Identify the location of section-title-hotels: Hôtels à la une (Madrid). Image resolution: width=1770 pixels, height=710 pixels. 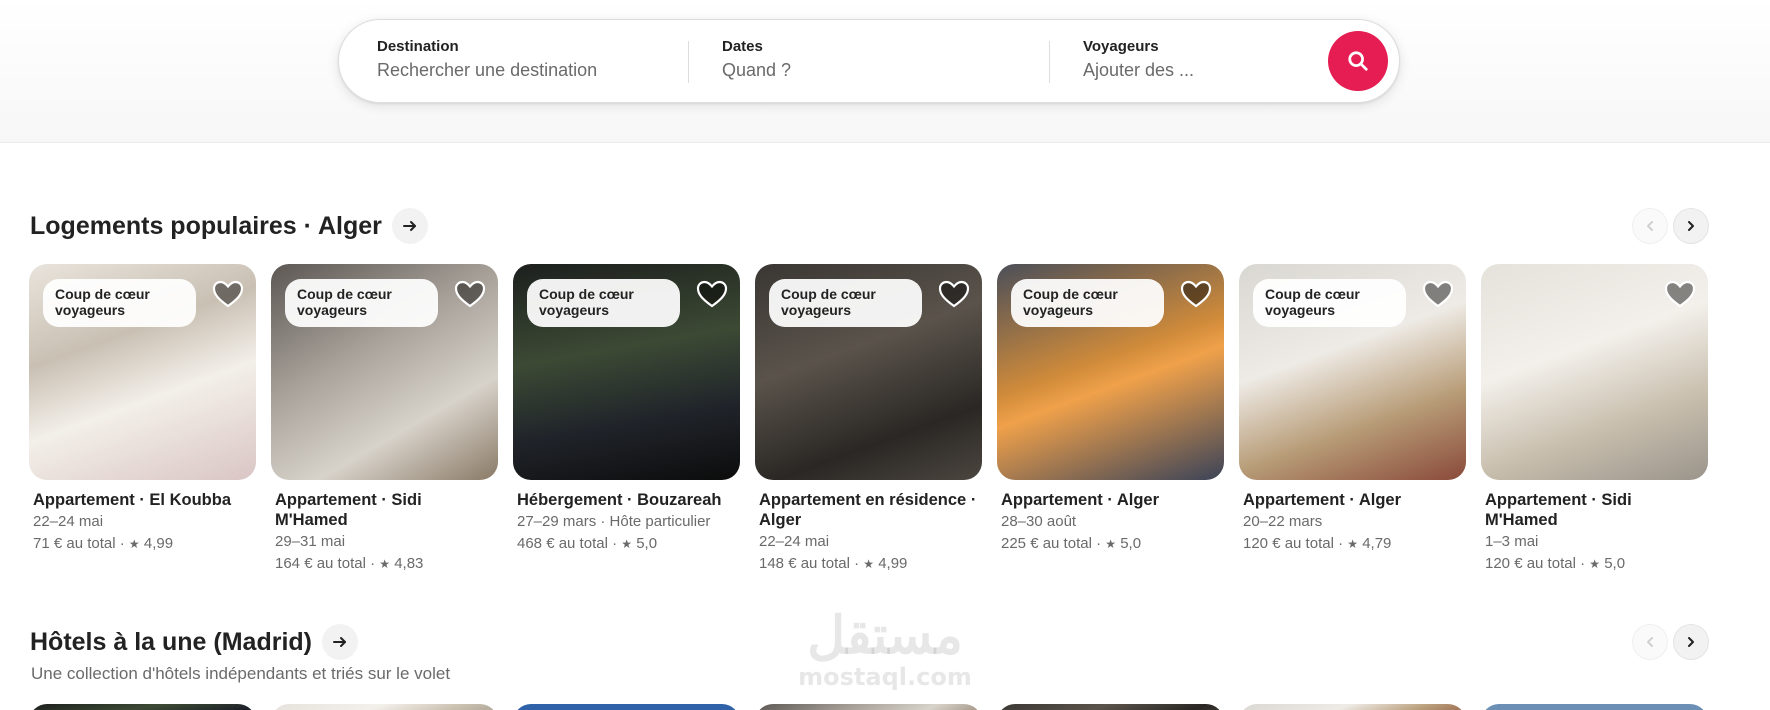
(194, 642).